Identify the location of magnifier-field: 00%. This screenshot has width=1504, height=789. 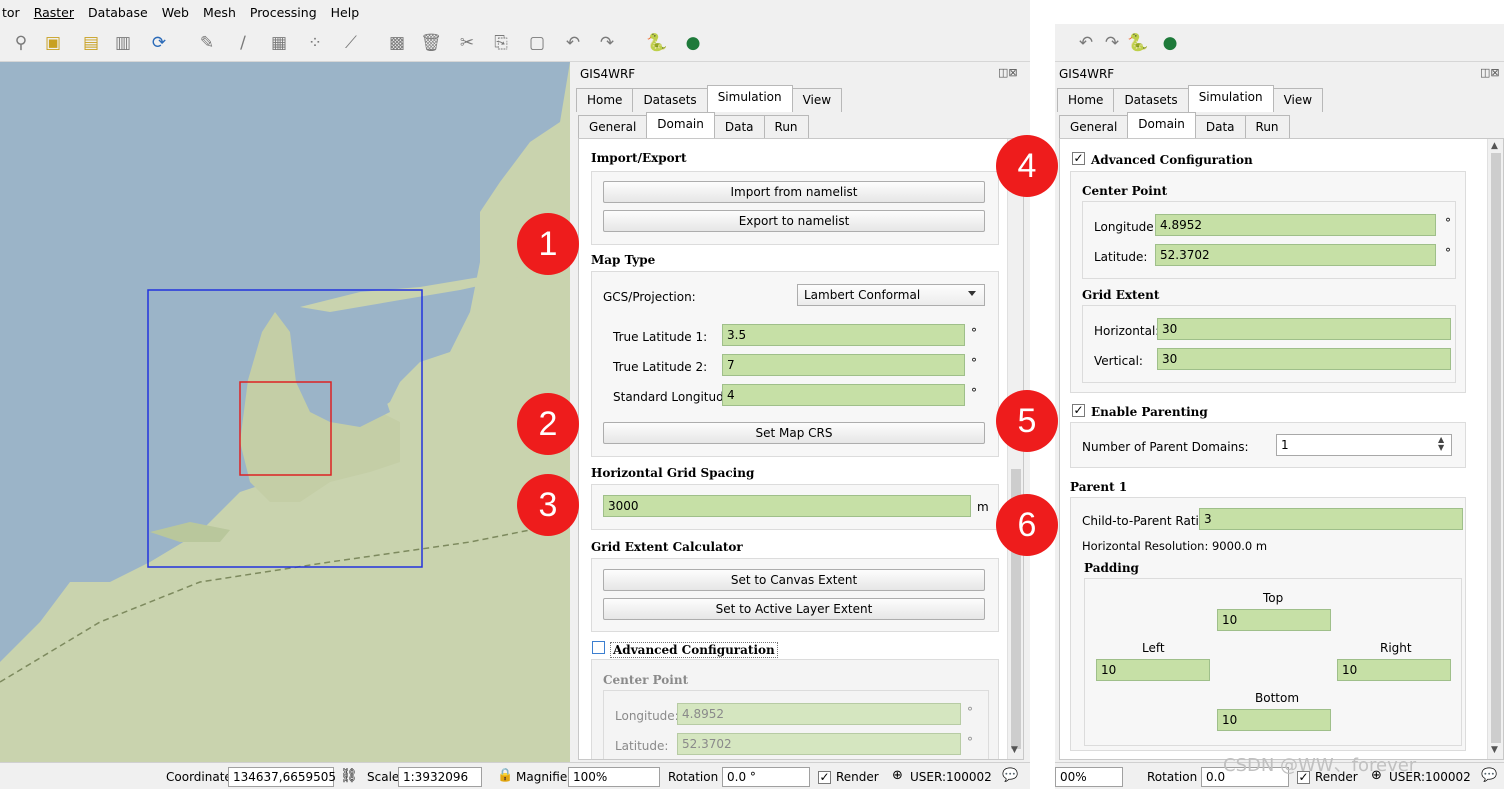
(1089, 777).